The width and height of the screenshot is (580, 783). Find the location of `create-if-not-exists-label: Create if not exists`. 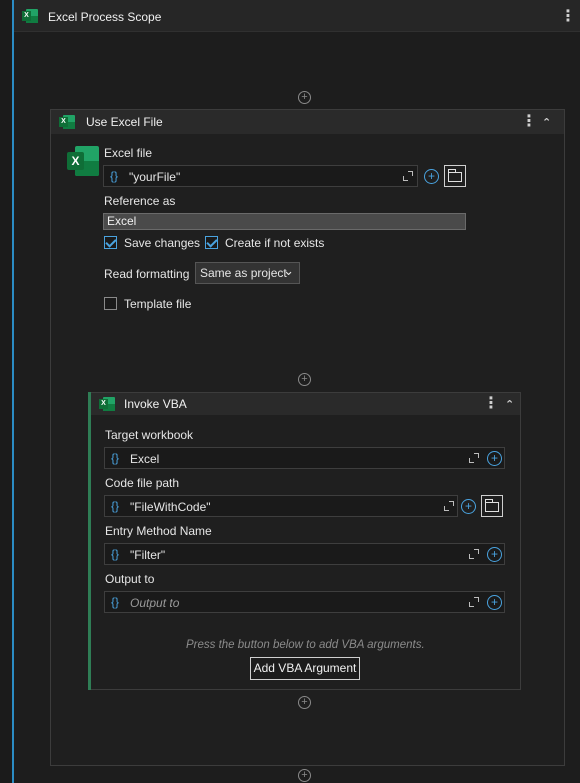

create-if-not-exists-label: Create if not exists is located at coordinates (275, 243).